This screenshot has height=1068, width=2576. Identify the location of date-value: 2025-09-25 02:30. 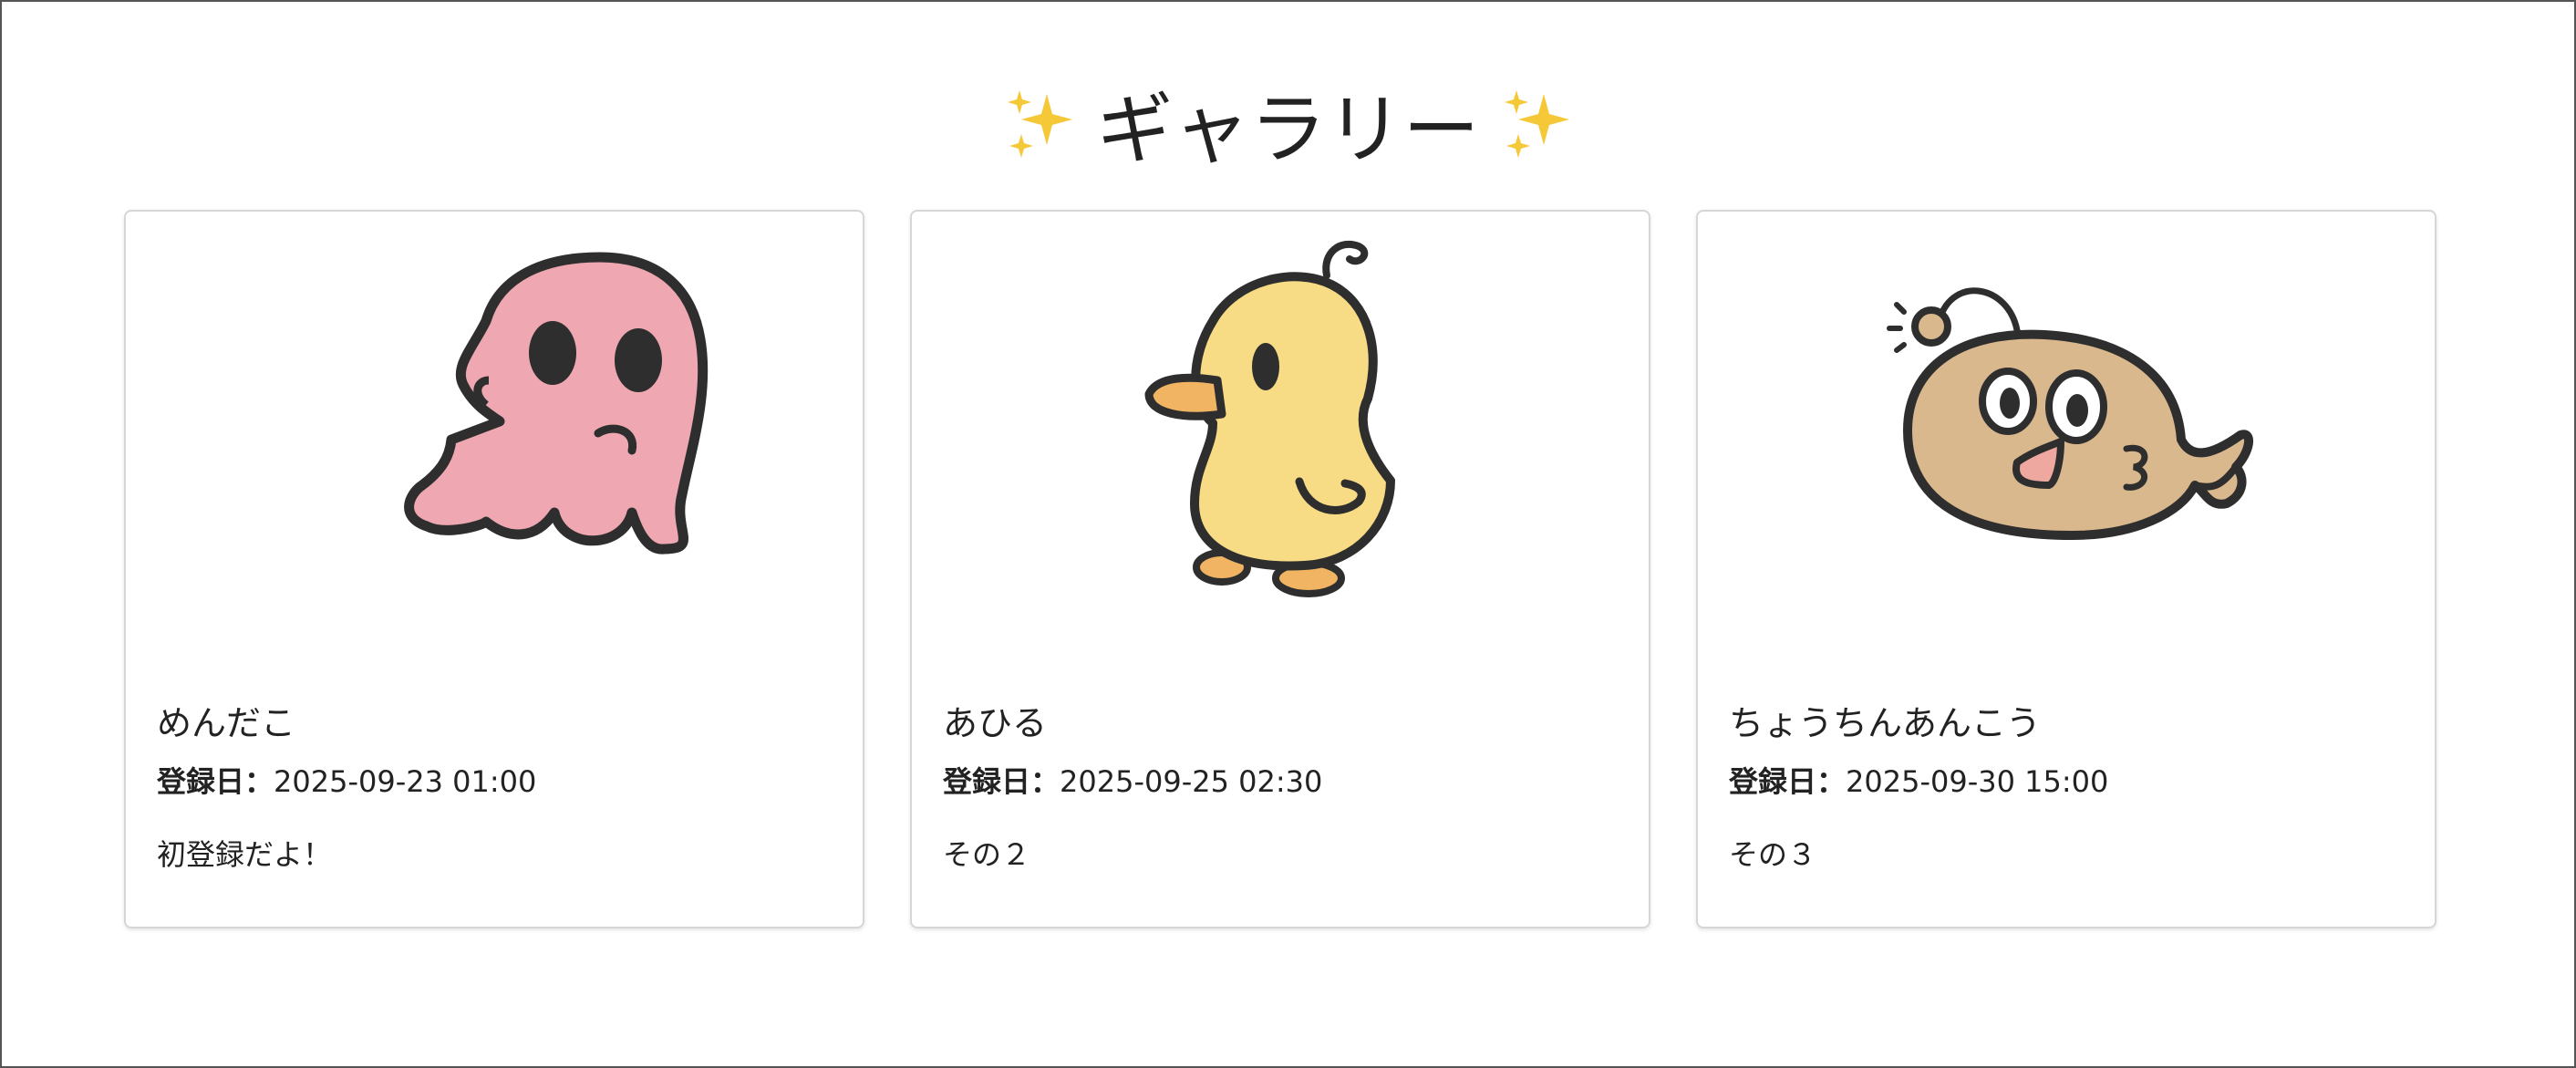
(1191, 782).